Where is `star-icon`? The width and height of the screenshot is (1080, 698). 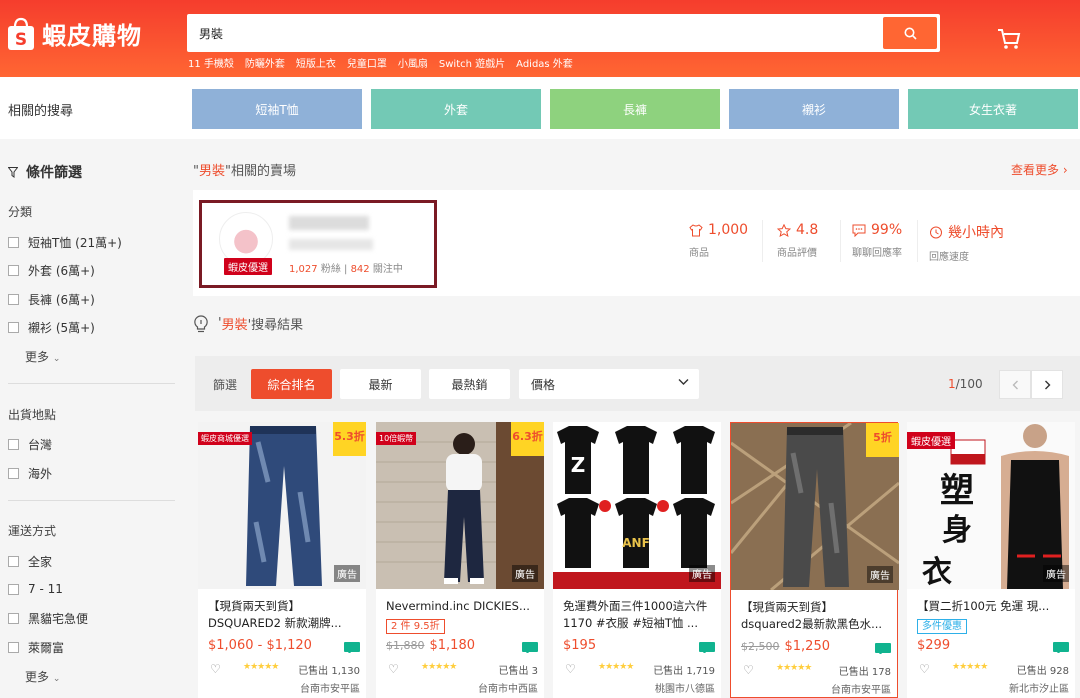
star-icon is located at coordinates (784, 230).